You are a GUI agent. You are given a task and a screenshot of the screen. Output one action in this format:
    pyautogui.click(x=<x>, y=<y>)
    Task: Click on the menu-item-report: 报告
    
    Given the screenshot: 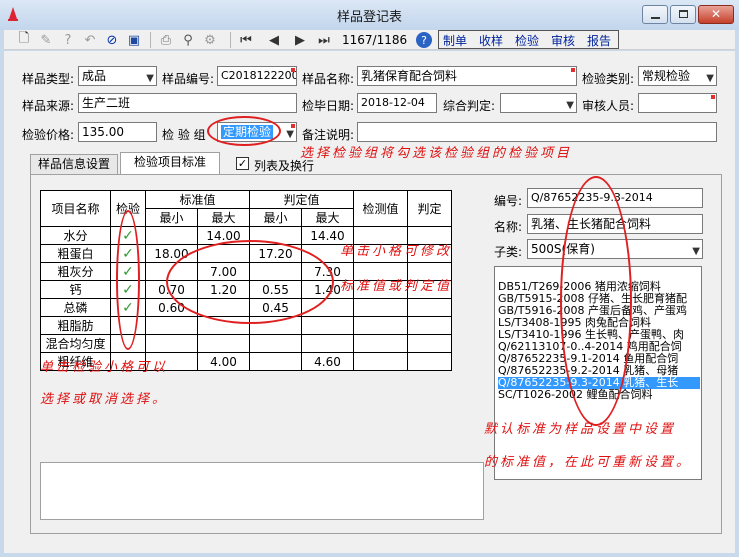 What is the action you would take?
    pyautogui.click(x=599, y=40)
    